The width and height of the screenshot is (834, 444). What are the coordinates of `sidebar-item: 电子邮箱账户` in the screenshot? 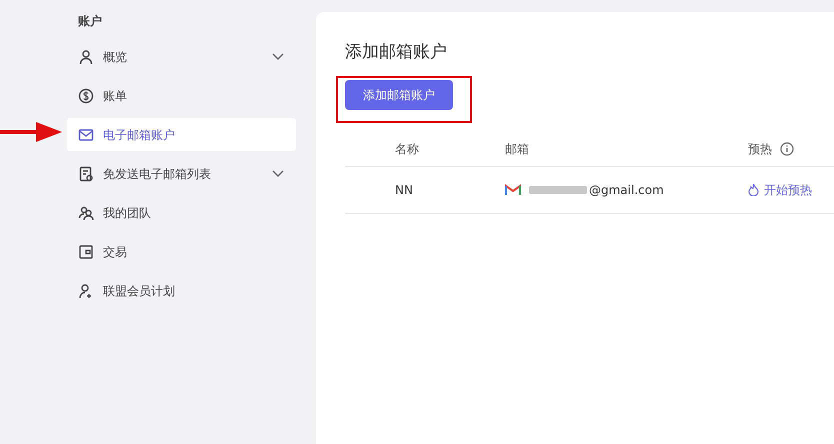 It's located at (181, 134).